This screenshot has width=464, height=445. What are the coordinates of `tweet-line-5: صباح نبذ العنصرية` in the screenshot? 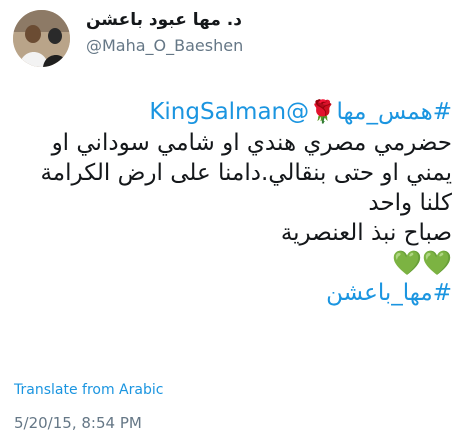 It's located at (366, 233).